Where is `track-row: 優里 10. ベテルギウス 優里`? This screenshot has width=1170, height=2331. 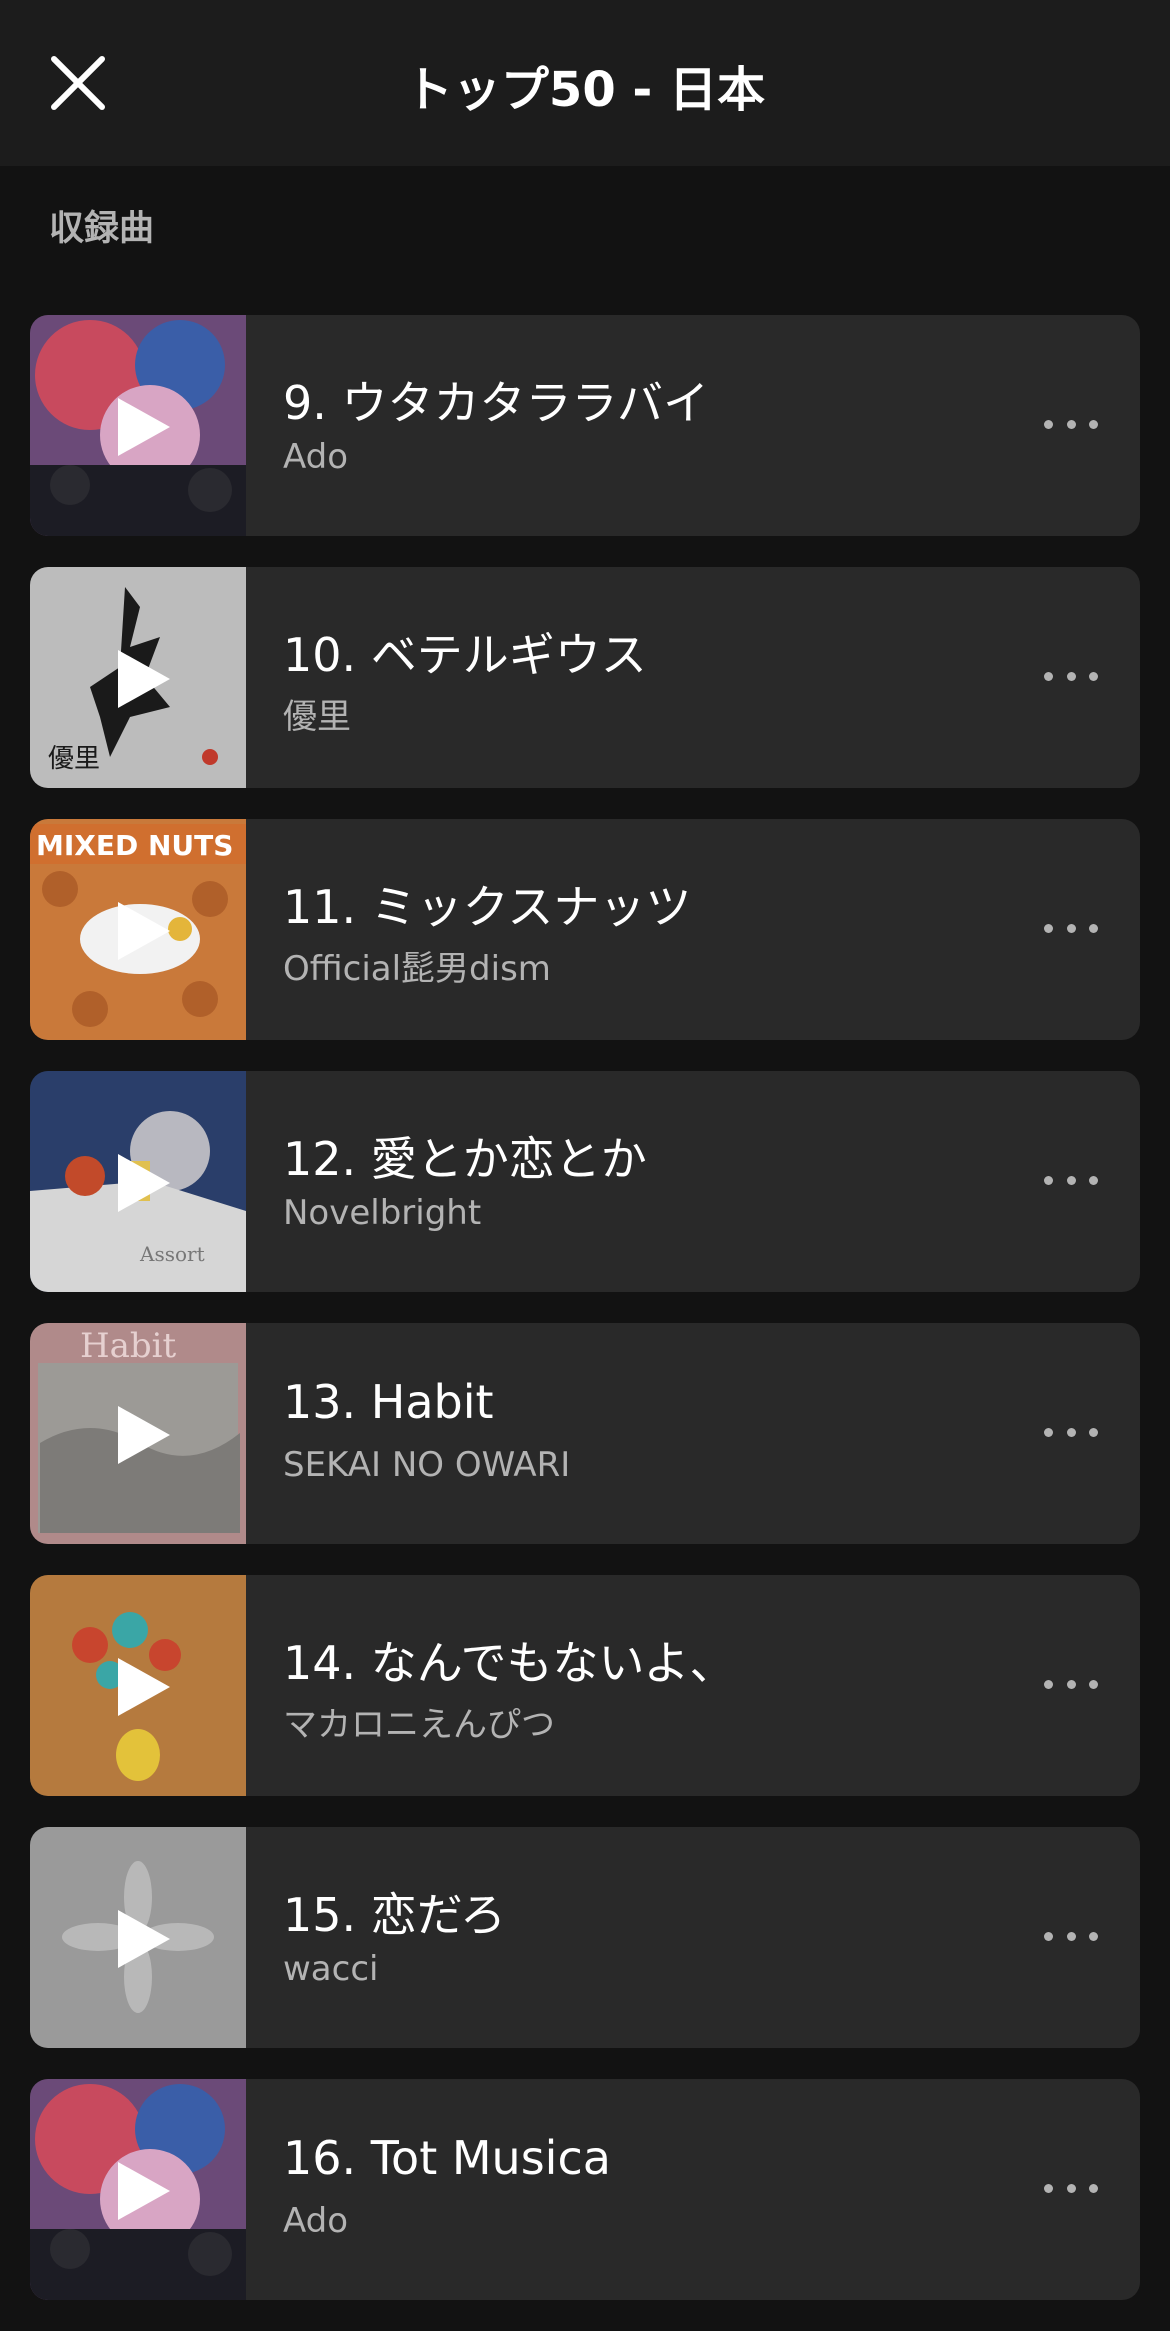 track-row: 優里 10. ベテルギウス 優里 is located at coordinates (585, 677).